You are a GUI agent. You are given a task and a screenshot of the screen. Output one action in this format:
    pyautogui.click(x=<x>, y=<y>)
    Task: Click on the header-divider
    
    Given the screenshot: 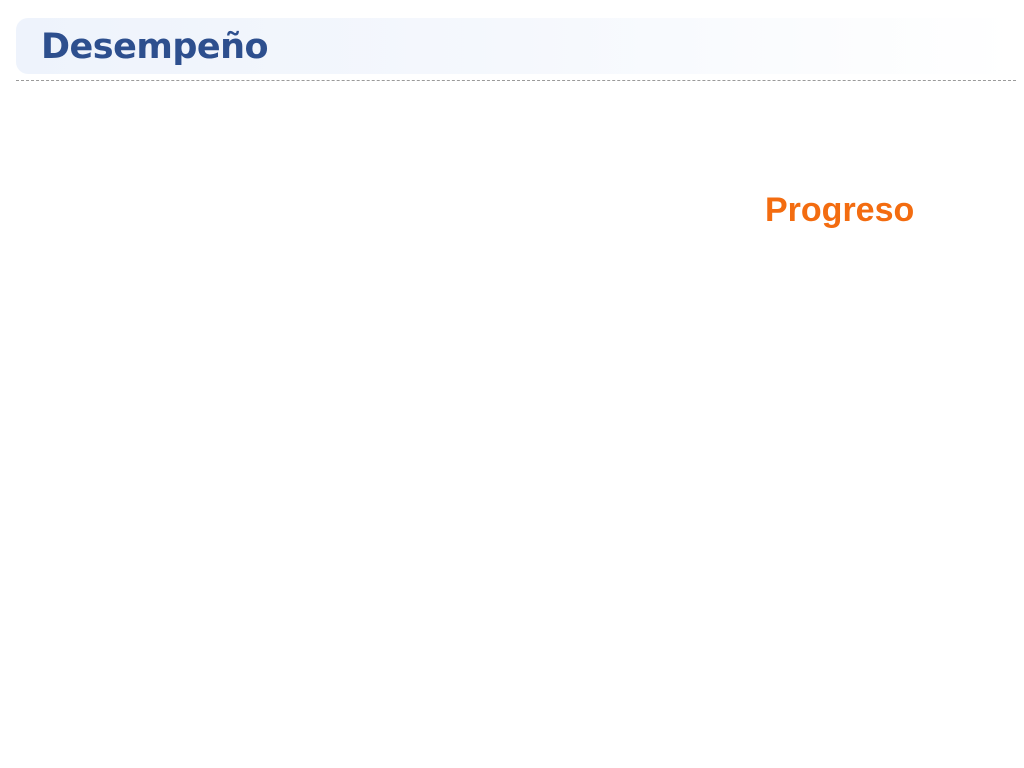 What is the action you would take?
    pyautogui.click(x=516, y=80)
    